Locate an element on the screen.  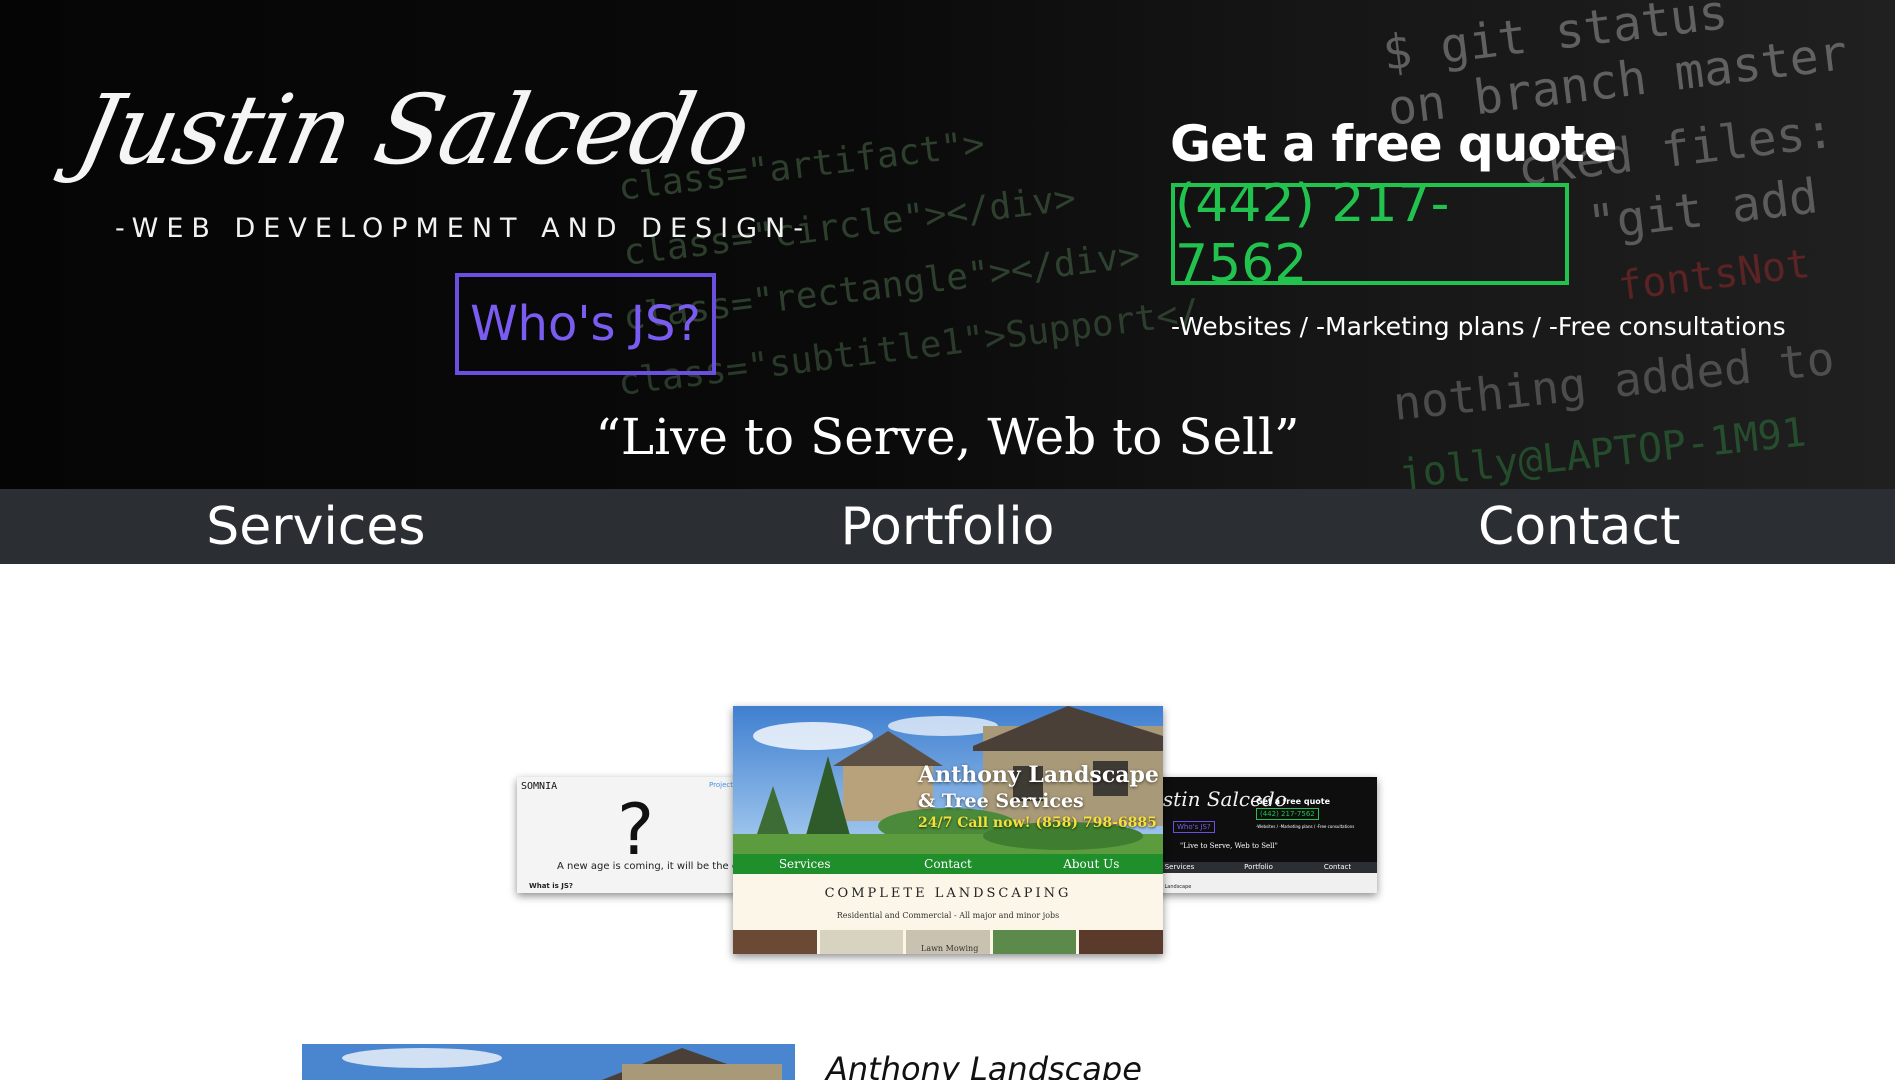
somnia-subheading: What is JS? is located at coordinates (551, 886).